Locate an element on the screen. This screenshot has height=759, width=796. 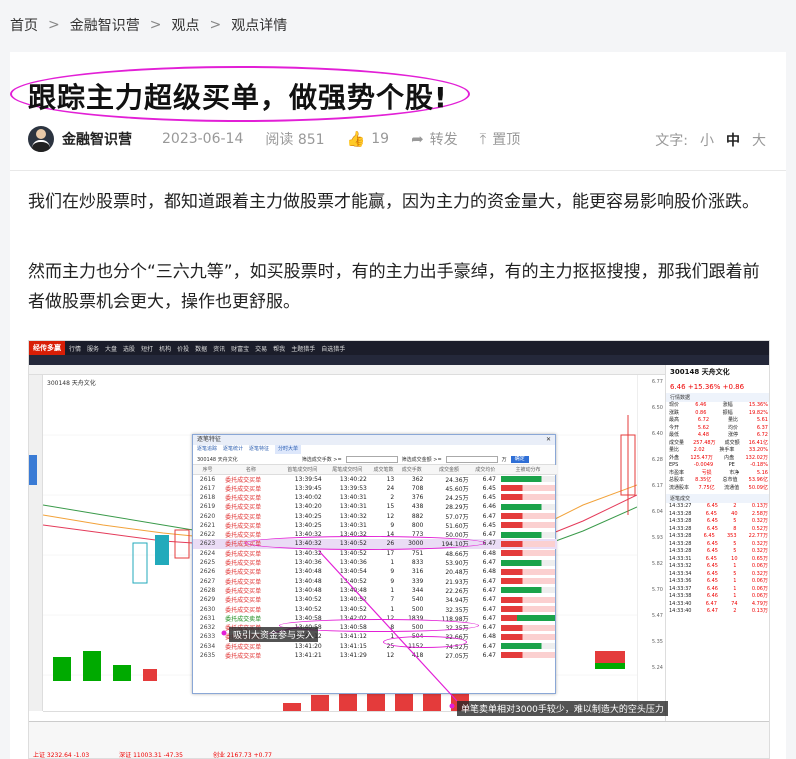
table-row: 2629 委托成交买单 13:40:52 13:40:52 7 540 34.94万 6.47 is located at coordinates (375, 599).